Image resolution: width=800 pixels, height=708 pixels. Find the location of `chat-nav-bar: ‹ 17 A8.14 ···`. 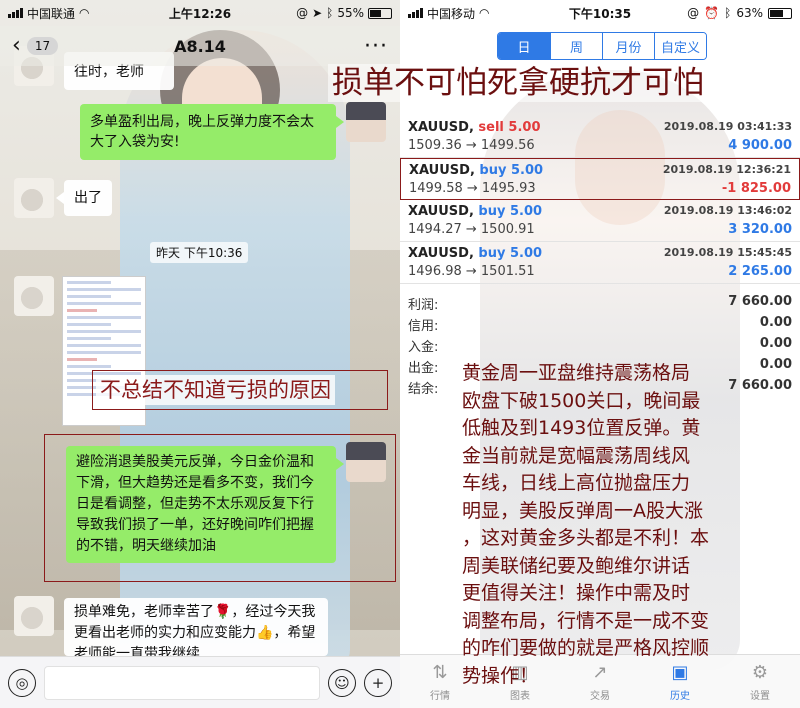

chat-nav-bar: ‹ 17 A8.14 ··· is located at coordinates (200, 46).